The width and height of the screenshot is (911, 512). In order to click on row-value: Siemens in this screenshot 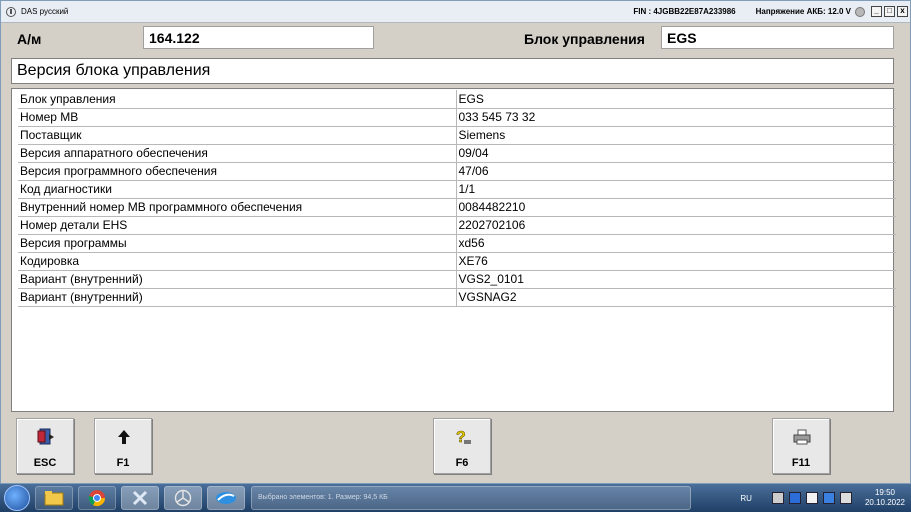, I will do `click(676, 135)`.